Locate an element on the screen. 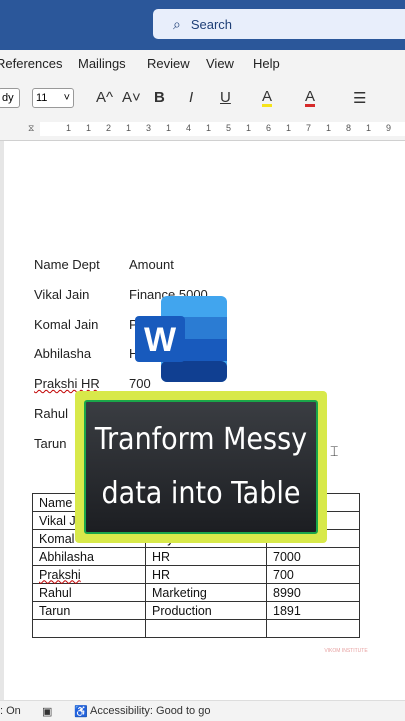 The image size is (405, 721). font-name-dropdown: dy is located at coordinates (10, 98).